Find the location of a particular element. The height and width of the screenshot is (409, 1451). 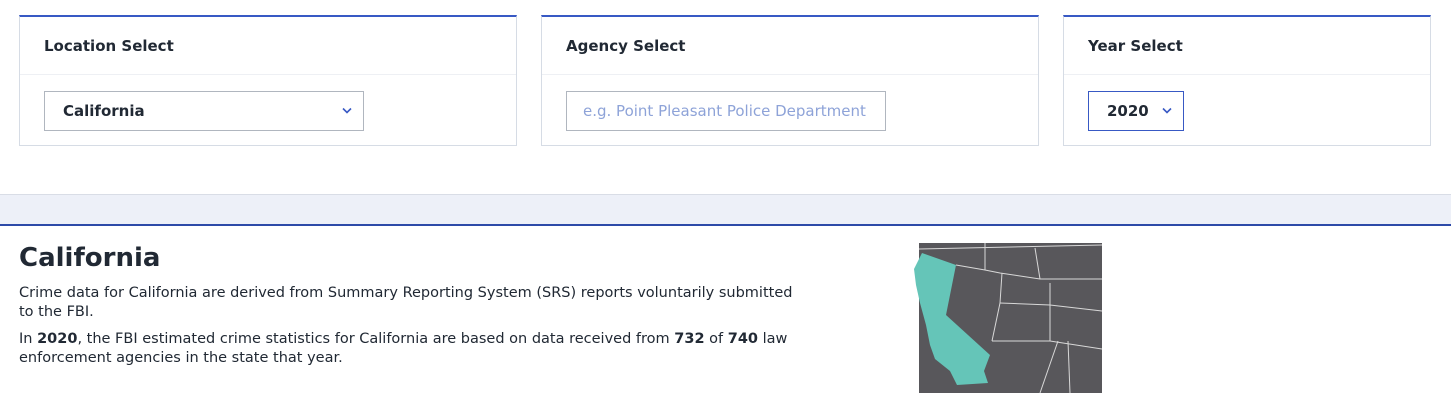

year-select-title: Year Select is located at coordinates (1247, 46).